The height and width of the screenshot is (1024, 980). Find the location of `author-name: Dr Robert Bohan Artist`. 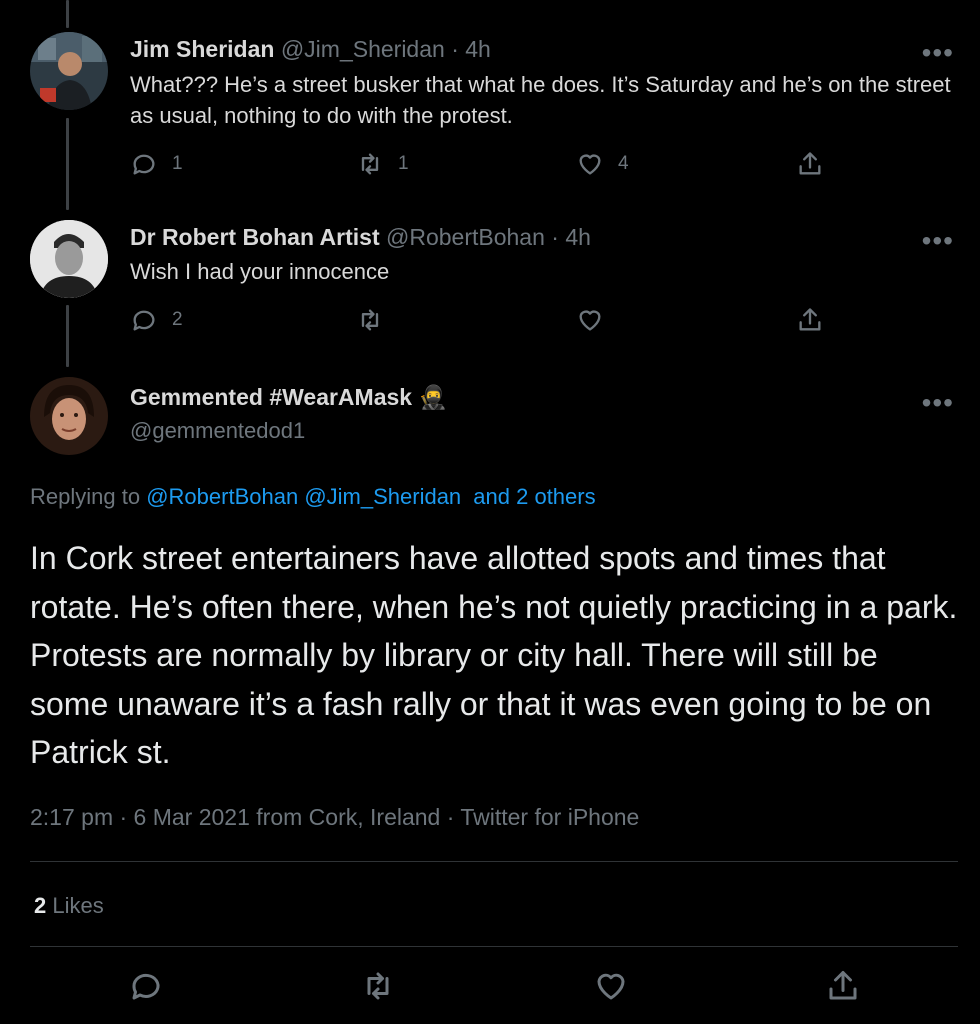

author-name: Dr Robert Bohan Artist is located at coordinates (255, 237).